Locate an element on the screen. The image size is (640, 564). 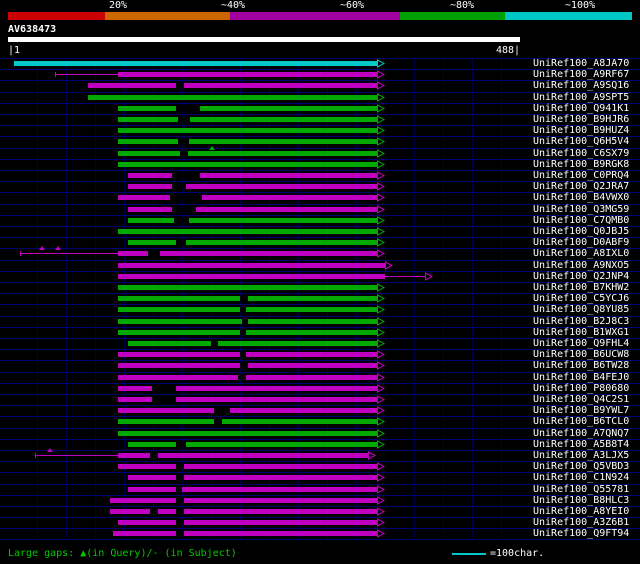
alignment-row: UniRef100_B7KHW2 is located at coordinates (320, 287).